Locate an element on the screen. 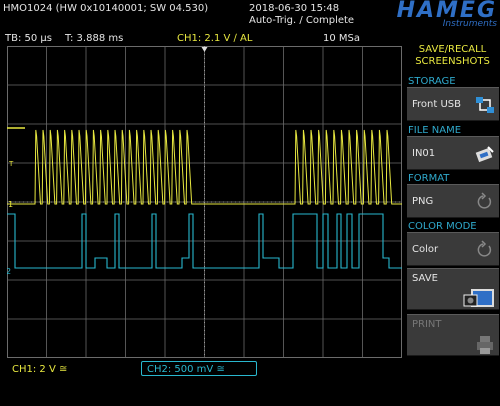 Image resolution: width=500 pixels, height=406 pixels. menu-title-line2: SCREENSHOTS is located at coordinates (452, 61).